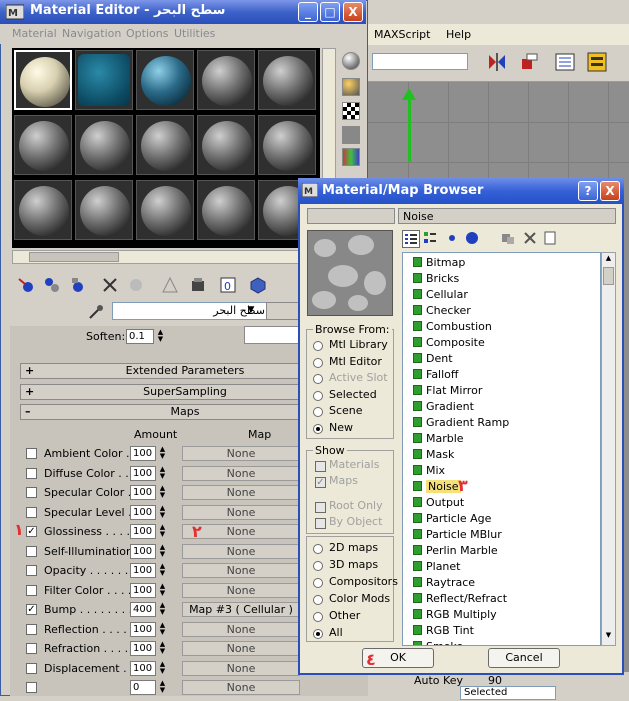  Describe the element at coordinates (497, 62) in the screenshot. I see `mirror-icon` at that location.